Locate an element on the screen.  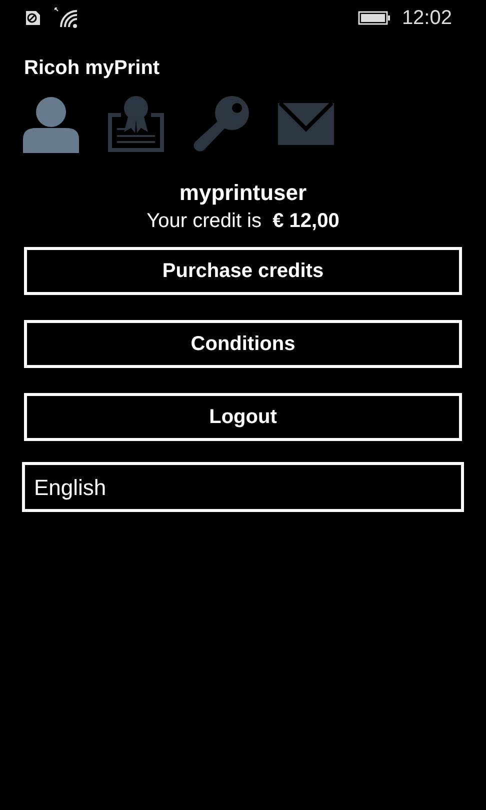
credit-text: Your credit is € 12,00 is located at coordinates (243, 221).